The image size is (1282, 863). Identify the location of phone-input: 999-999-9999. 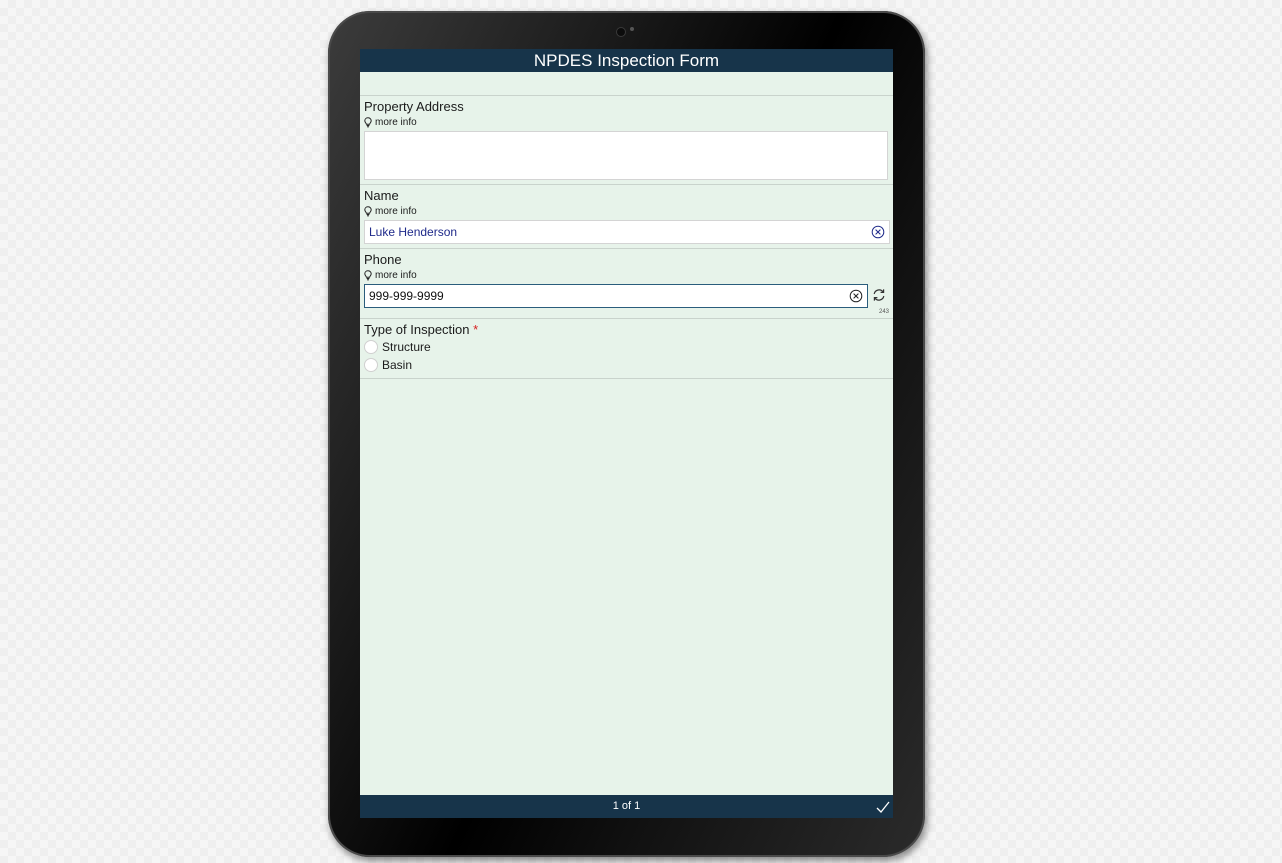
(616, 296).